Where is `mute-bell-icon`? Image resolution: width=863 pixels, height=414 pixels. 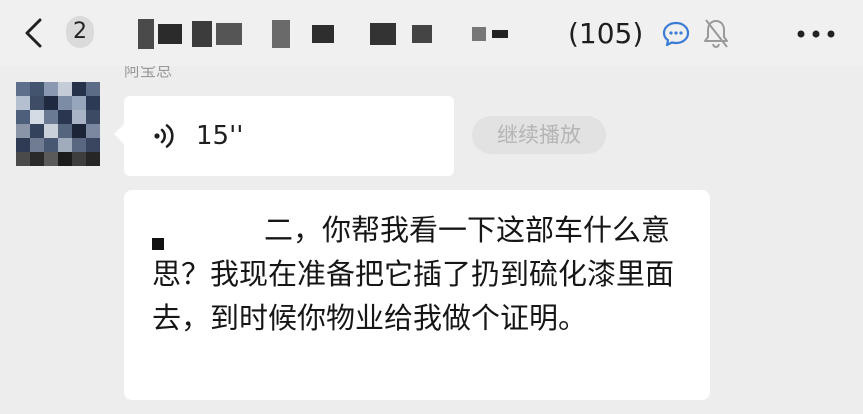
mute-bell-icon is located at coordinates (716, 34).